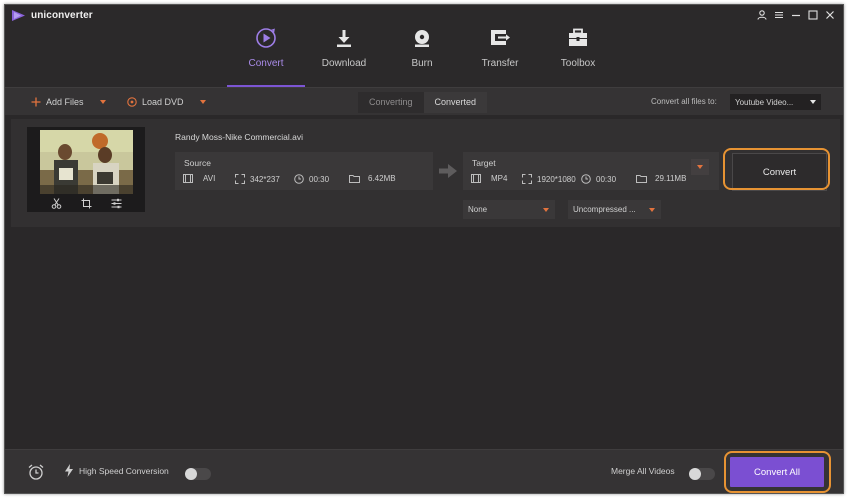 The height and width of the screenshot is (499, 850). What do you see at coordinates (489, 178) in the screenshot?
I see `target-format: MP4` at bounding box center [489, 178].